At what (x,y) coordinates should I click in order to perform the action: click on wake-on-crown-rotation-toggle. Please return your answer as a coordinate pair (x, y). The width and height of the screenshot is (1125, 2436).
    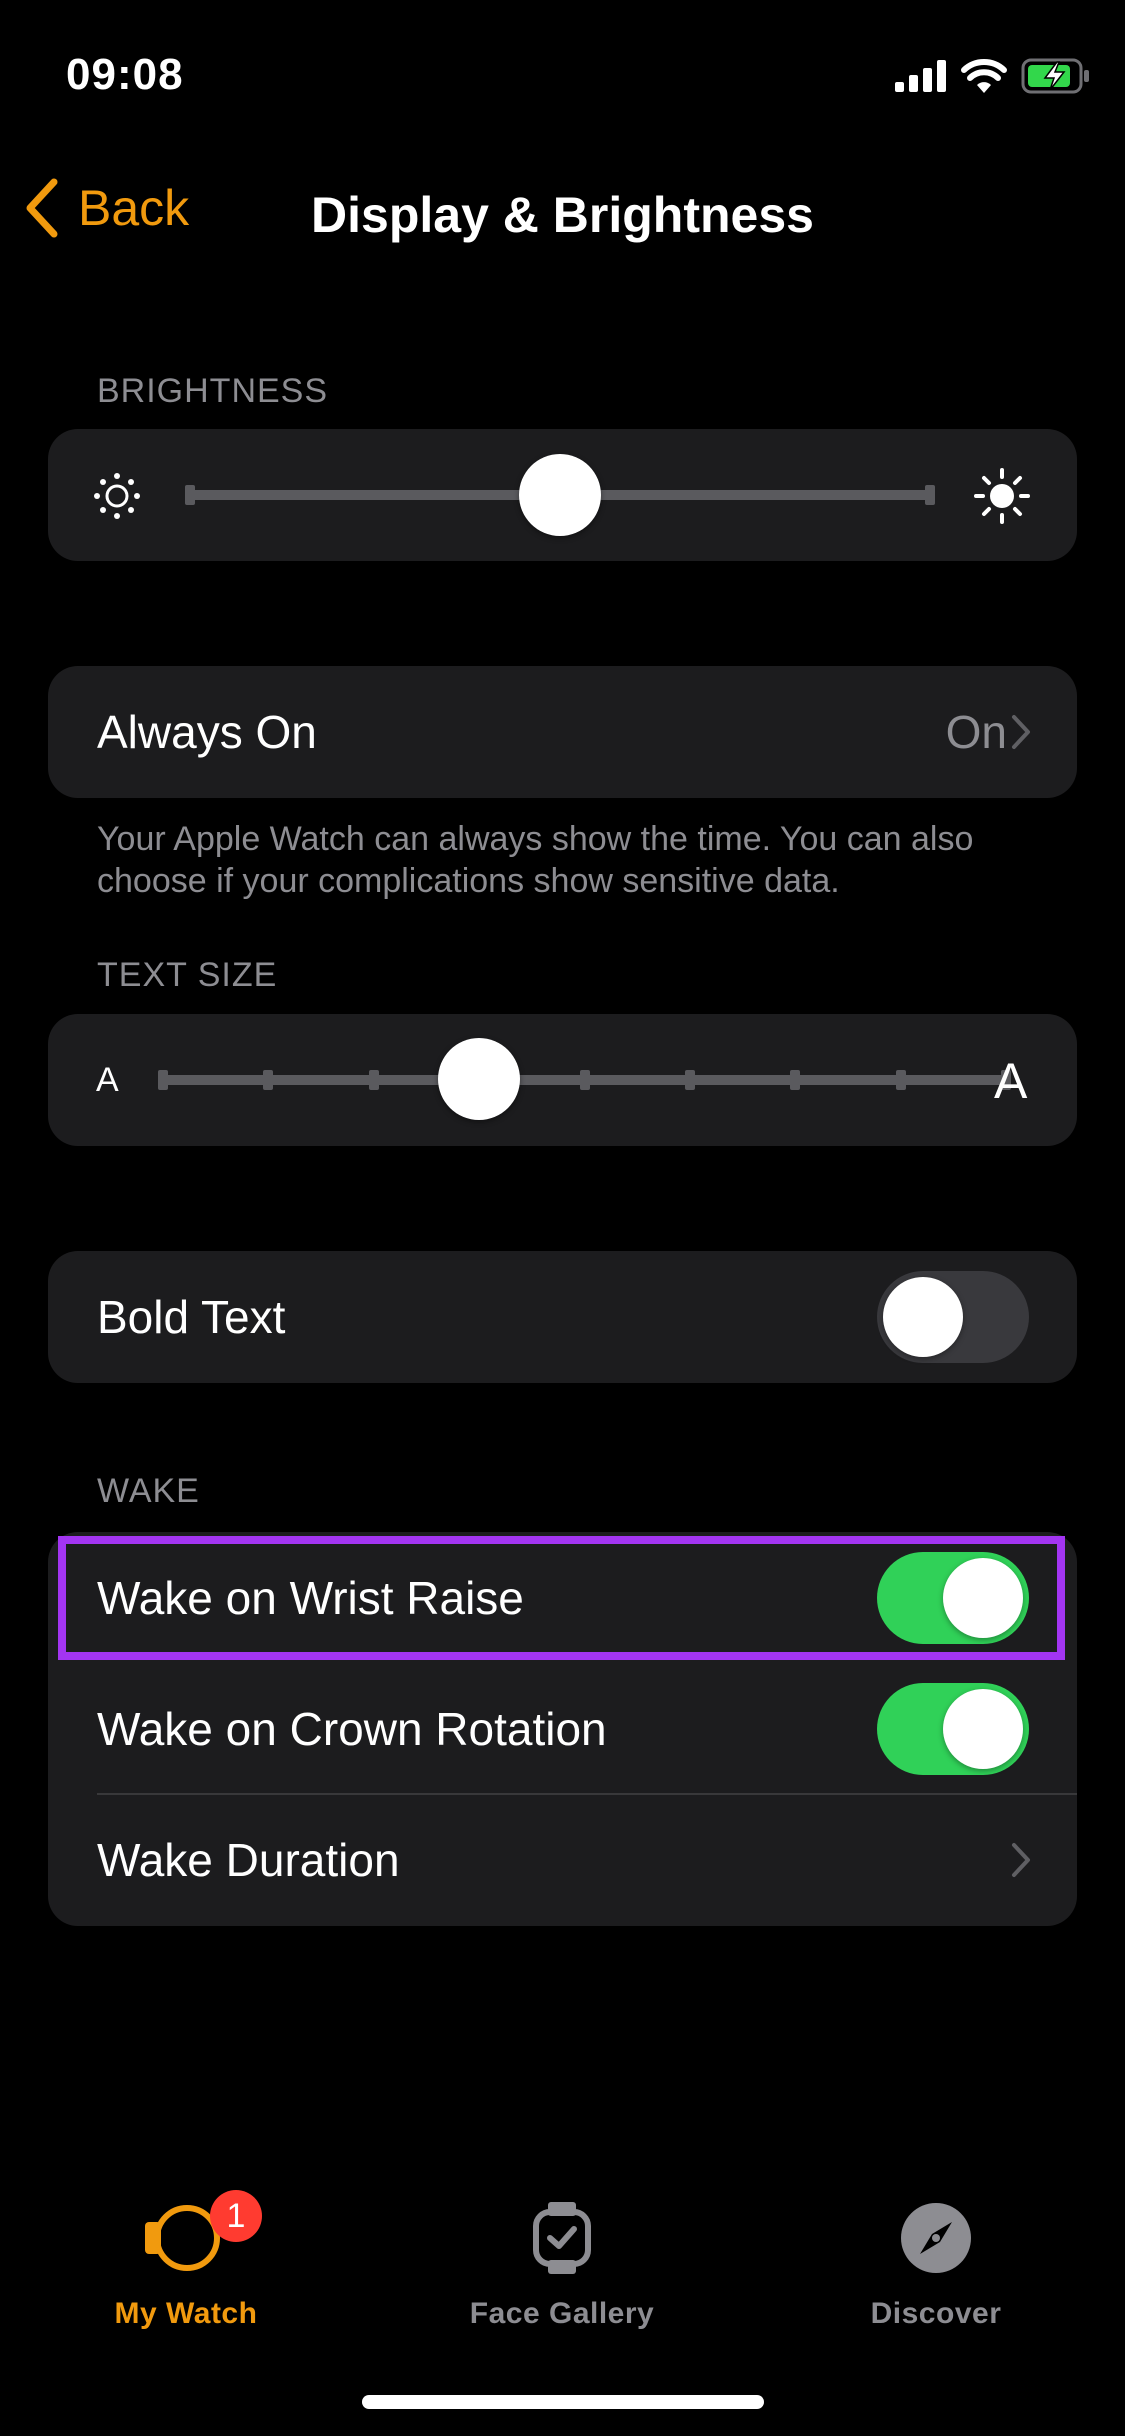
    Looking at the image, I should click on (953, 1729).